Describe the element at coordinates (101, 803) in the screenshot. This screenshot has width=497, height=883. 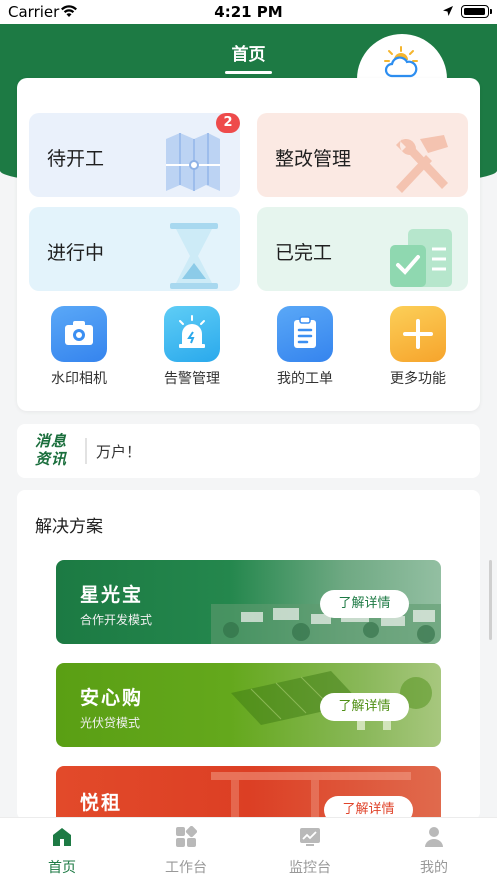
I see `banner-title: 悦租` at that location.